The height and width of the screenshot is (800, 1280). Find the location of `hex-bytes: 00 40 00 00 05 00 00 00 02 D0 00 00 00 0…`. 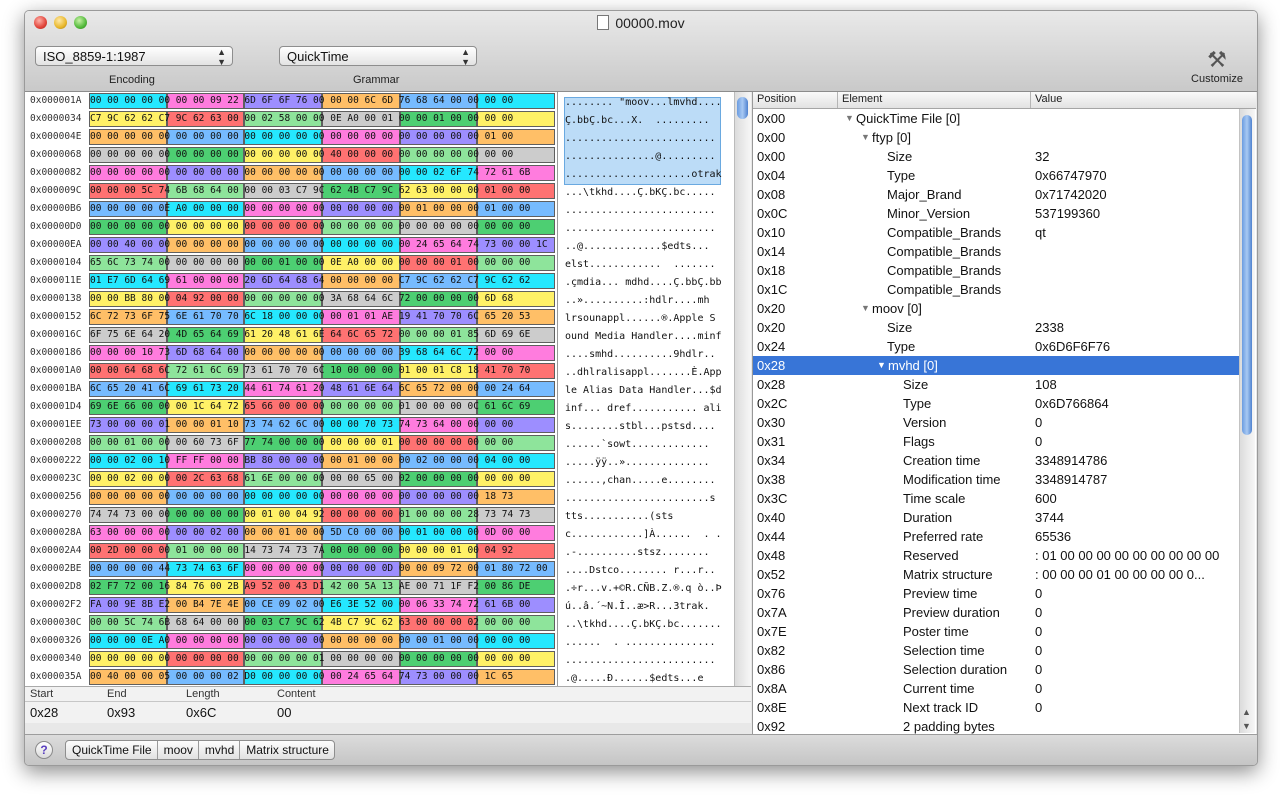

hex-bytes: 00 40 00 00 05 00 00 00 02 D0 00 00 00 0… is located at coordinates (322, 677).